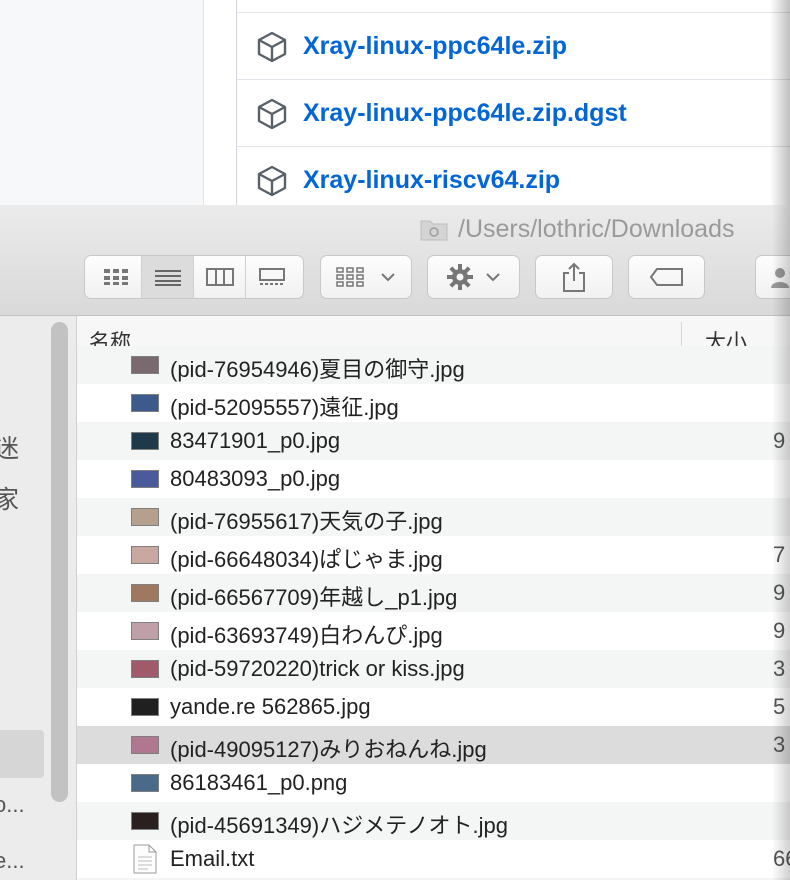 The height and width of the screenshot is (880, 790). I want to click on window-edge-shadow, so click(780, 102).